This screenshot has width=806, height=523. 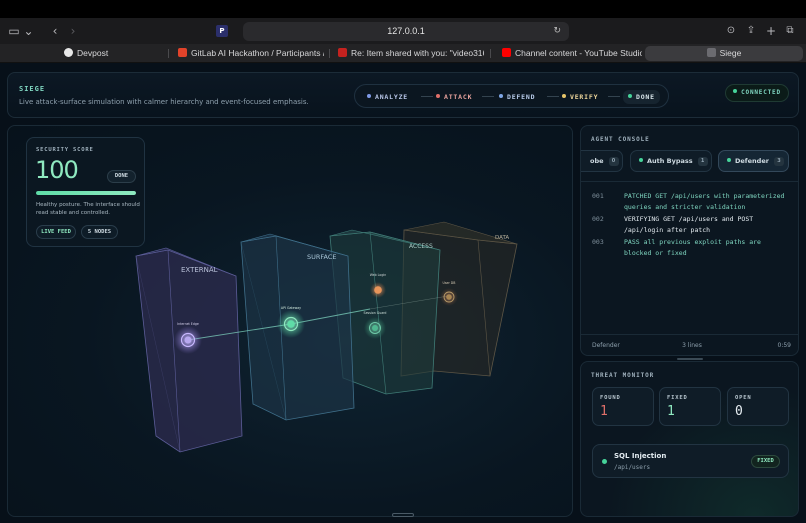 What do you see at coordinates (784, 345) in the screenshot?
I see `console-footer-time: 0:59` at bounding box center [784, 345].